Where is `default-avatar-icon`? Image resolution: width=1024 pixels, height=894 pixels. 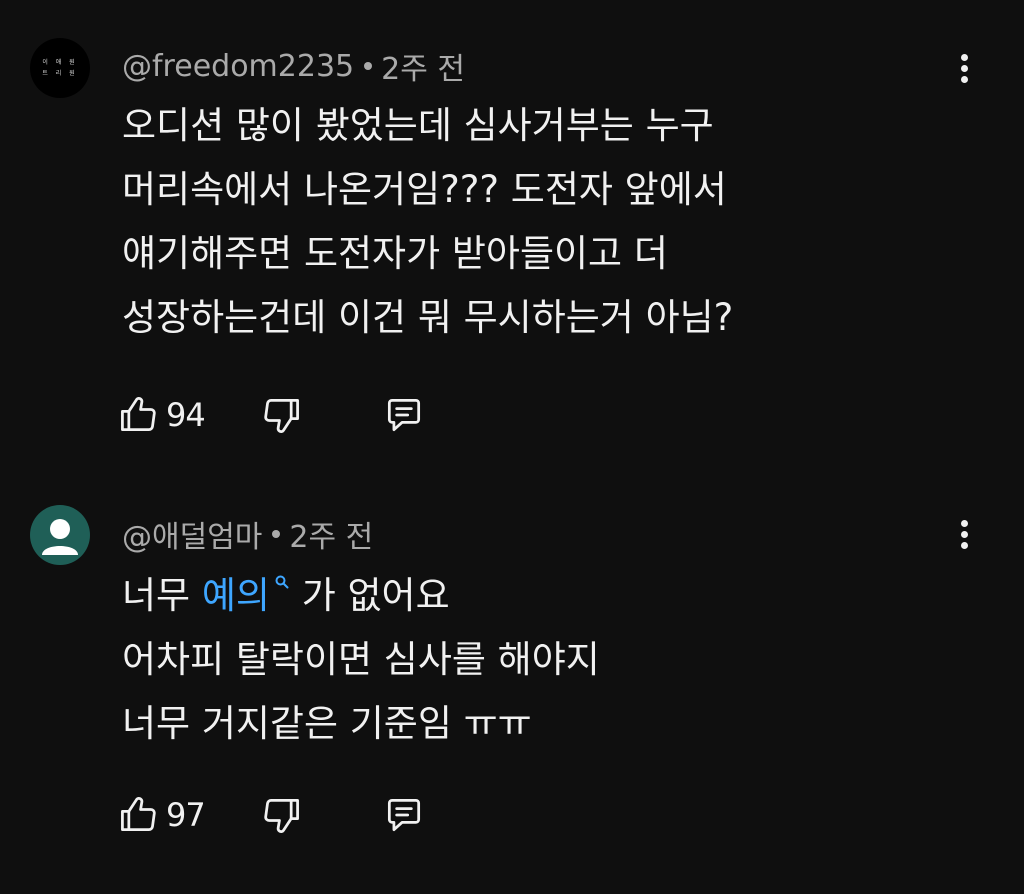 default-avatar-icon is located at coordinates (60, 537).